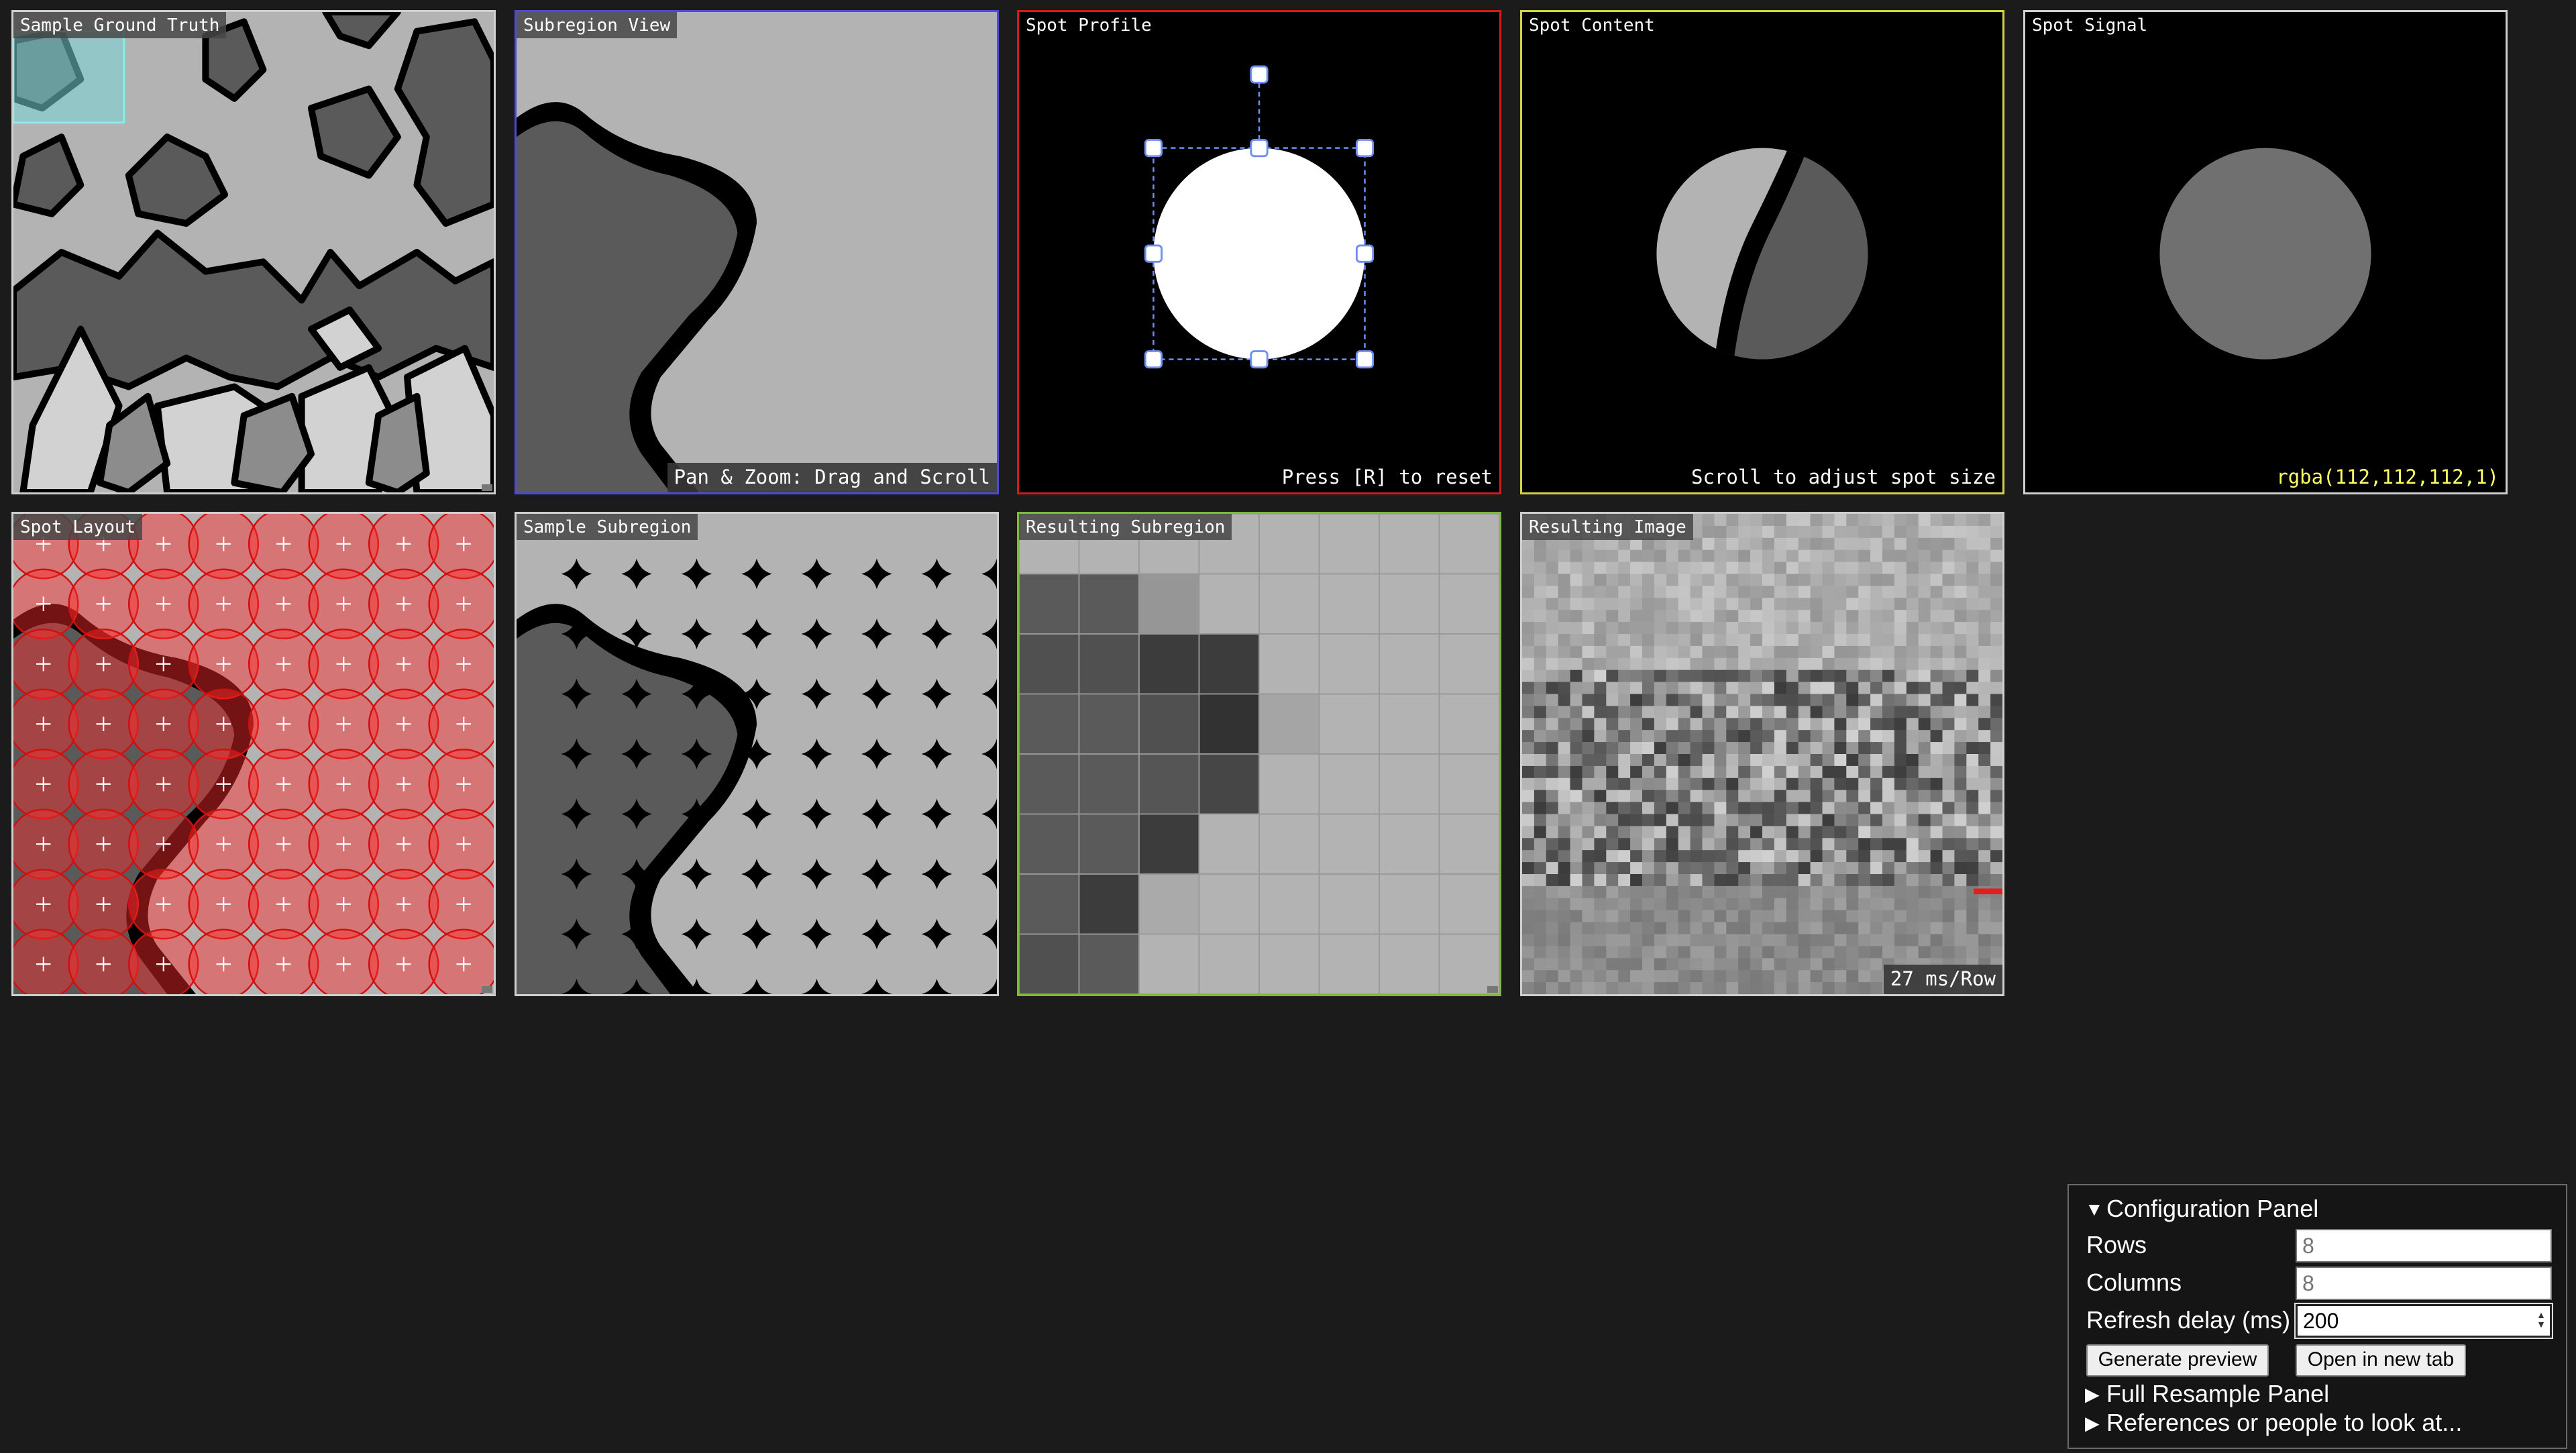  Describe the element at coordinates (2201, 1209) in the screenshot. I see `configuration-panel-summary: ▼ Configuration Panel` at that location.